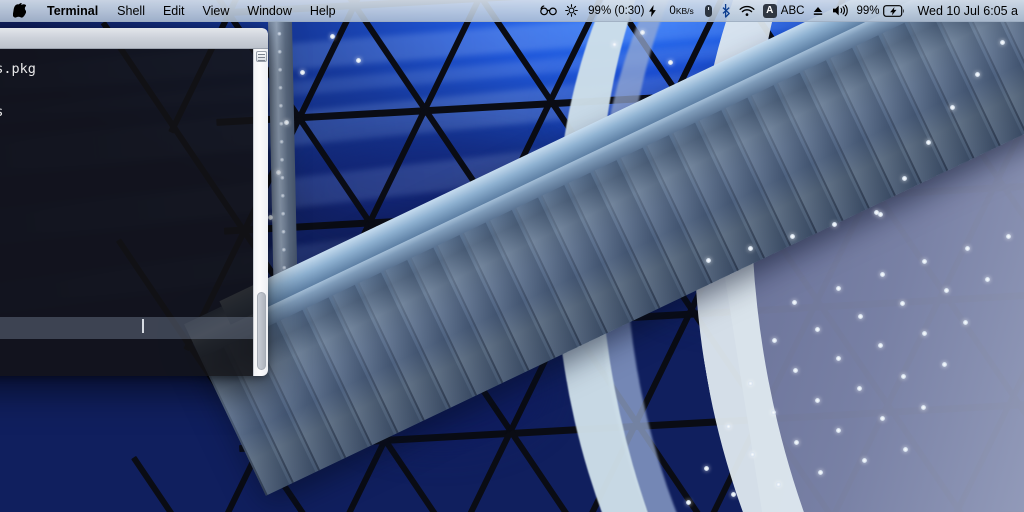 The width and height of the screenshot is (1024, 512). What do you see at coordinates (323, 10) in the screenshot?
I see `menu-item-help: Help` at bounding box center [323, 10].